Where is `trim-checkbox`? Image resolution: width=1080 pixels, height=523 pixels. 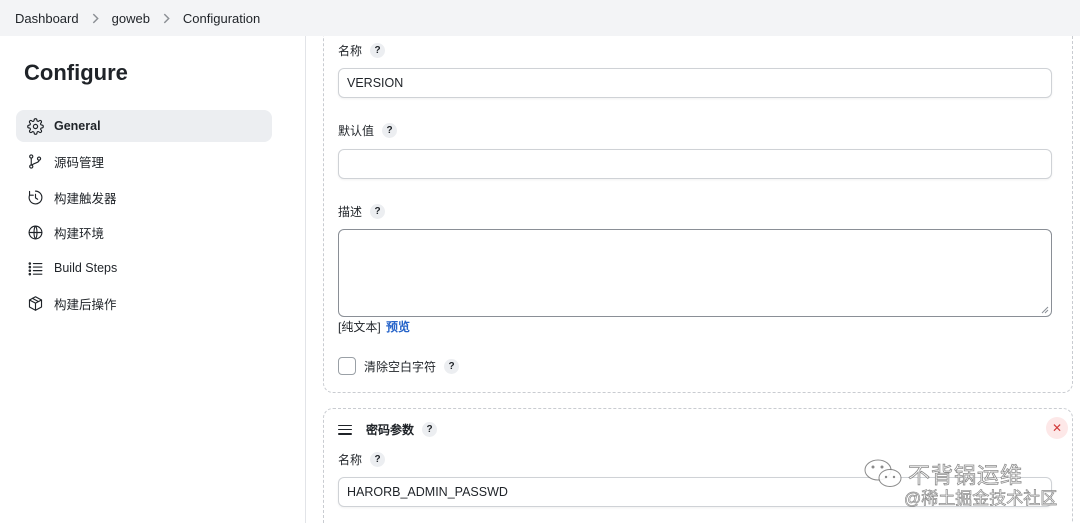 trim-checkbox is located at coordinates (347, 366).